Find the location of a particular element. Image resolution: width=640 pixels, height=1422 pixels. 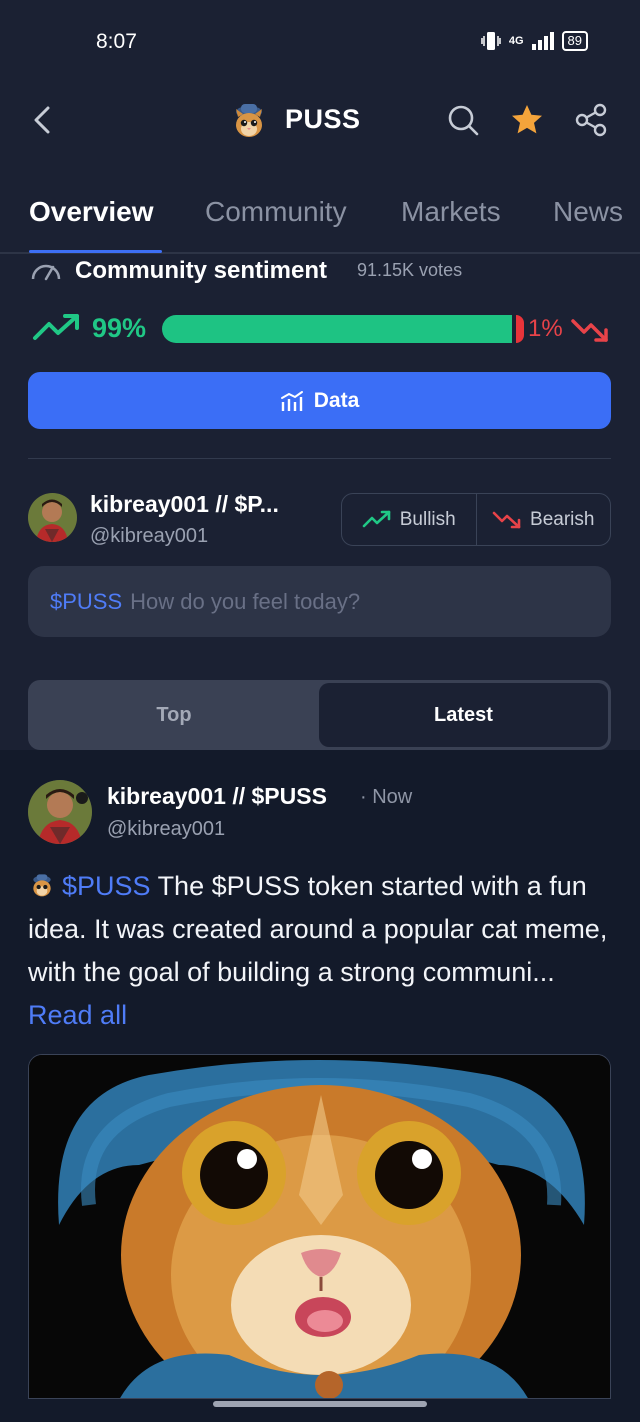

post-author-name: kibreay001 // $PUSS is located at coordinates (217, 796).